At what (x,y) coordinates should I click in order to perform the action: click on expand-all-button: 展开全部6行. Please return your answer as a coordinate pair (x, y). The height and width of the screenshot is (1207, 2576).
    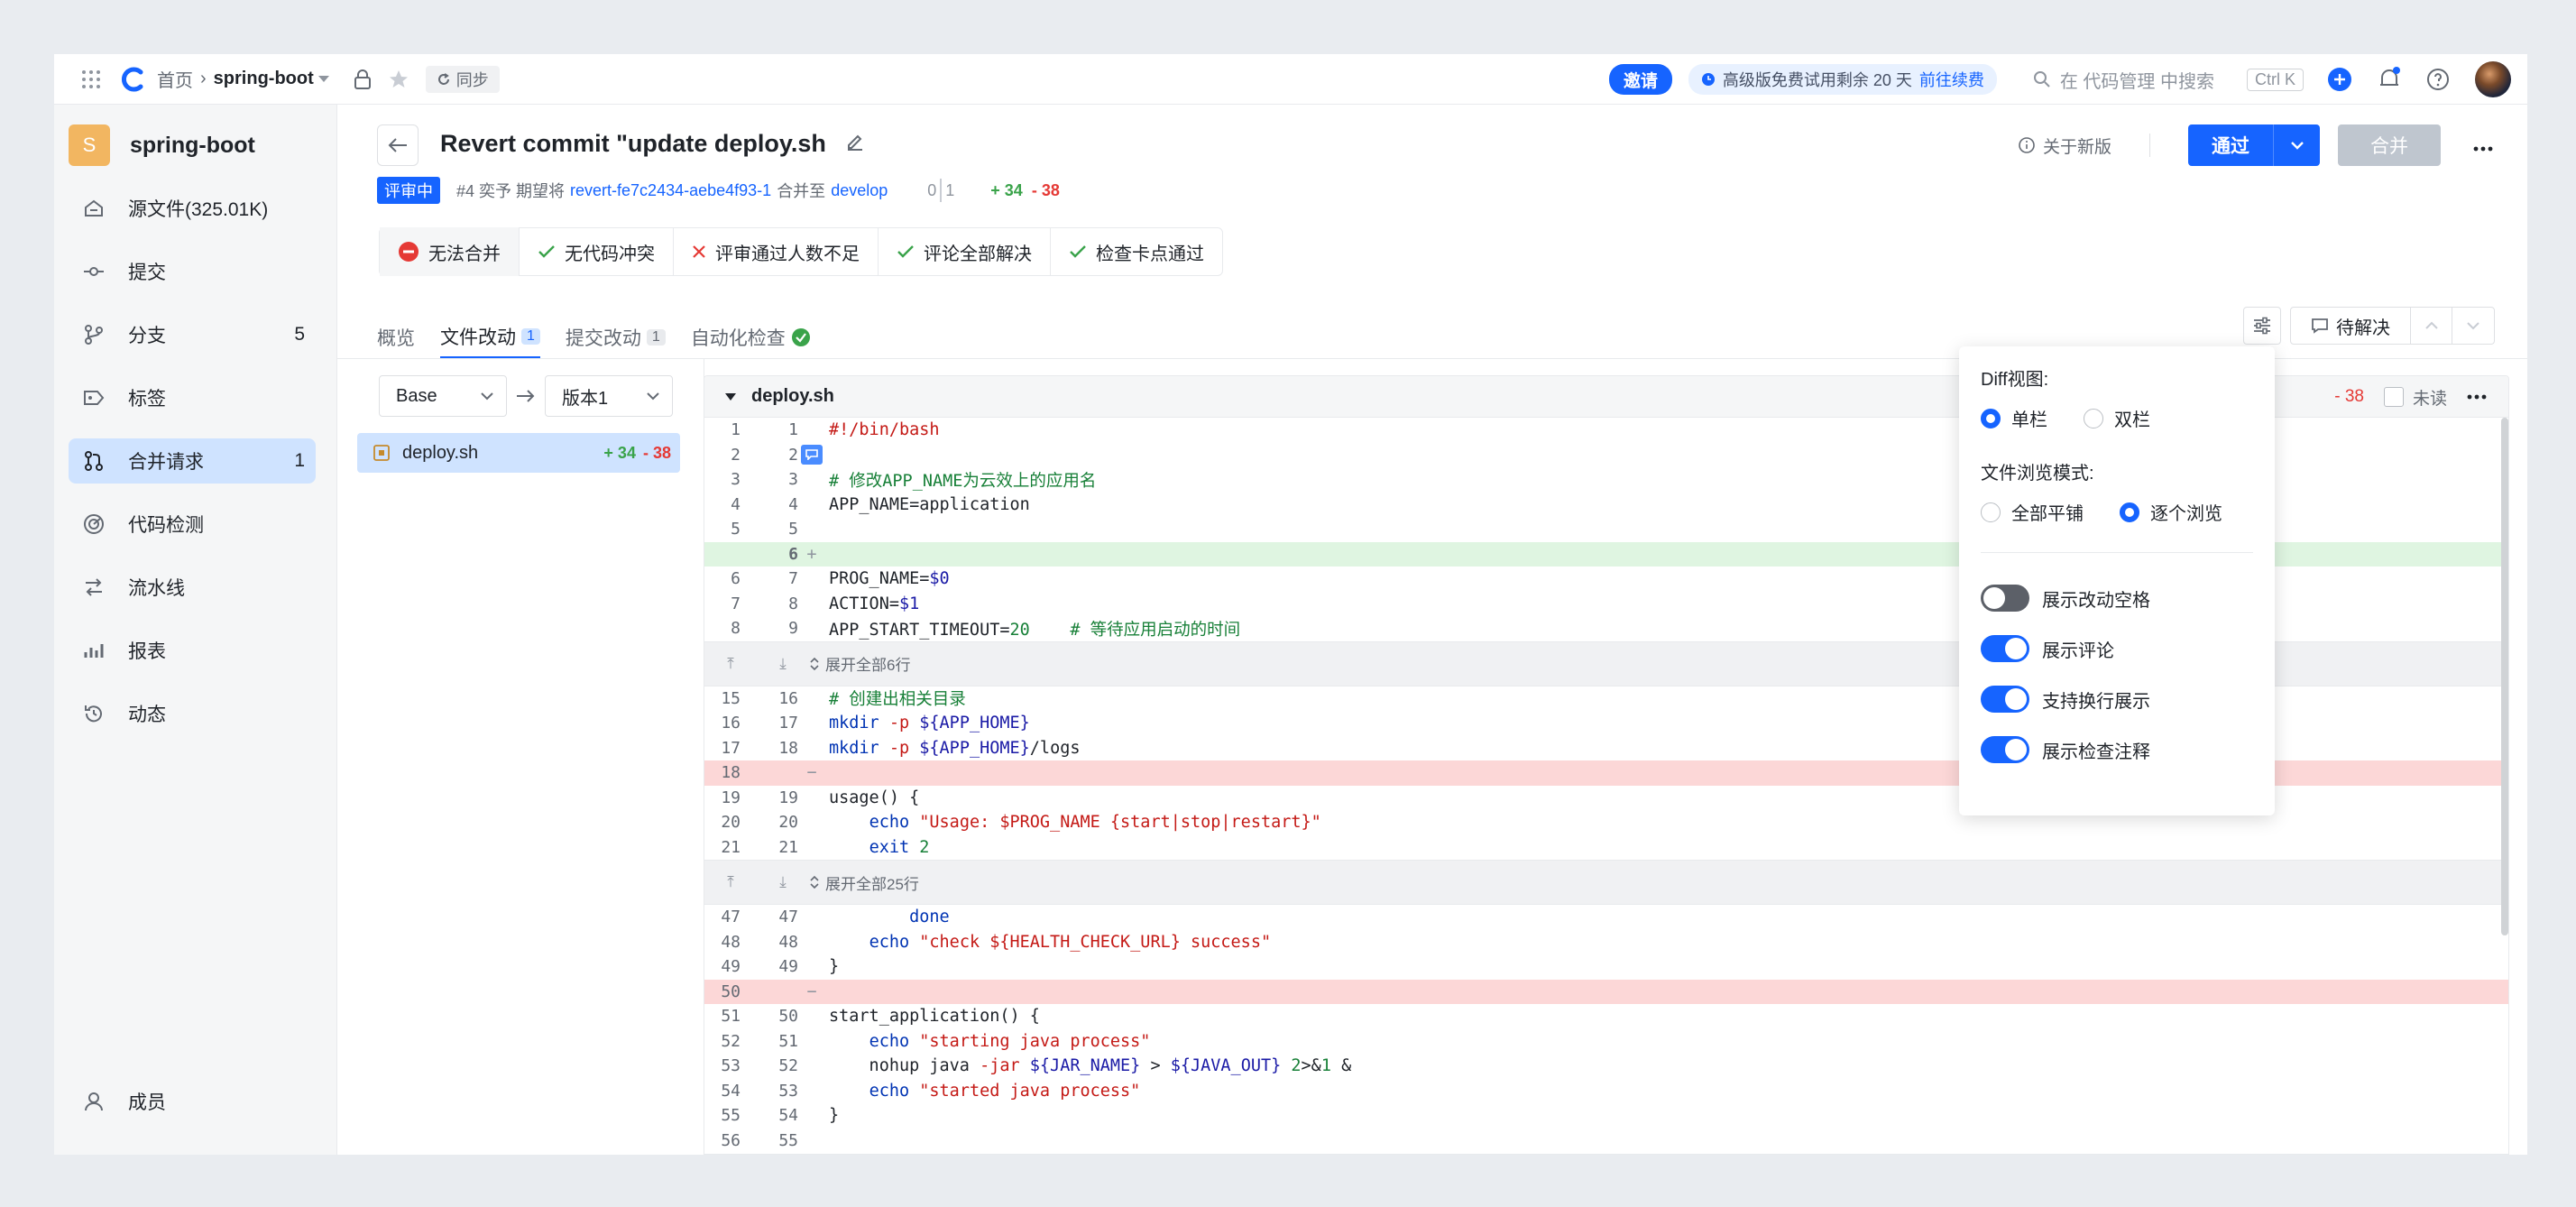
    Looking at the image, I should click on (859, 663).